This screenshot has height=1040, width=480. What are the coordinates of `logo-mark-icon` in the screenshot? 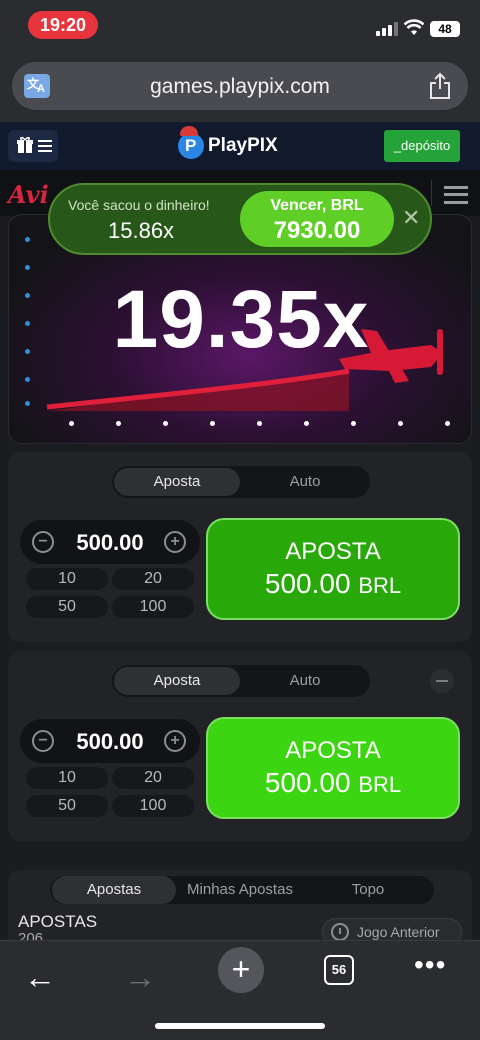 It's located at (191, 142).